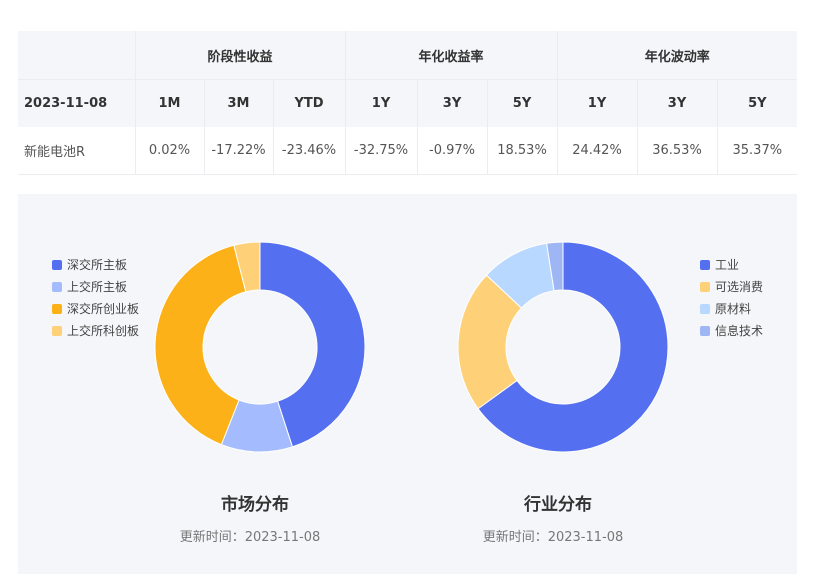 The image size is (817, 581). Describe the element at coordinates (103, 331) in the screenshot. I see `legend-label: 上交所科创板` at that location.